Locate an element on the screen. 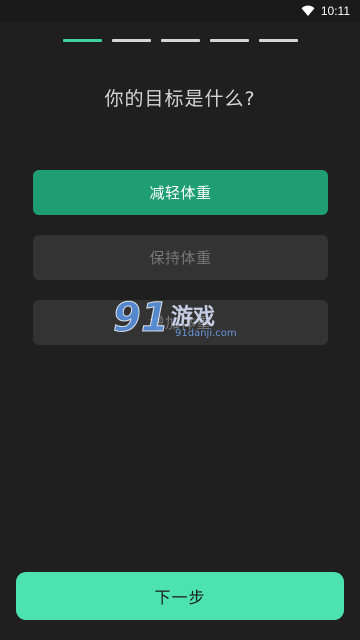  option-label: 减轻体重 is located at coordinates (180, 193).